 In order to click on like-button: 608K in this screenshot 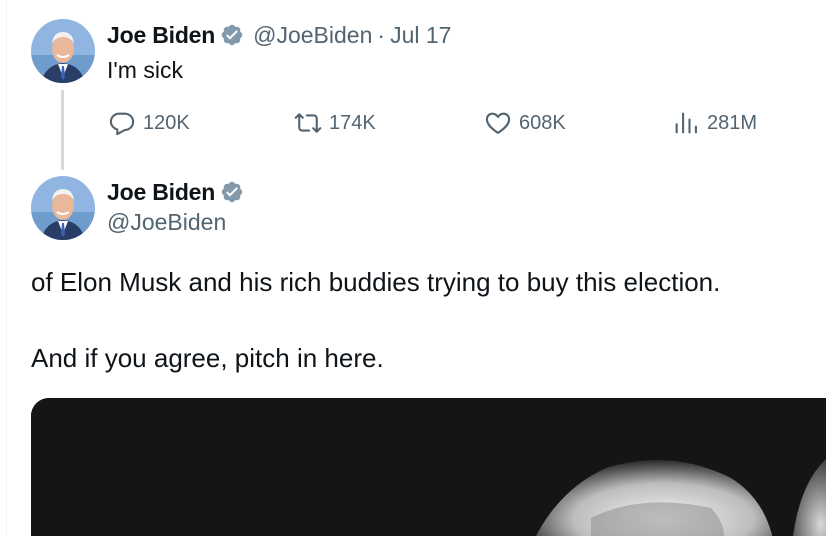, I will do `click(525, 123)`.